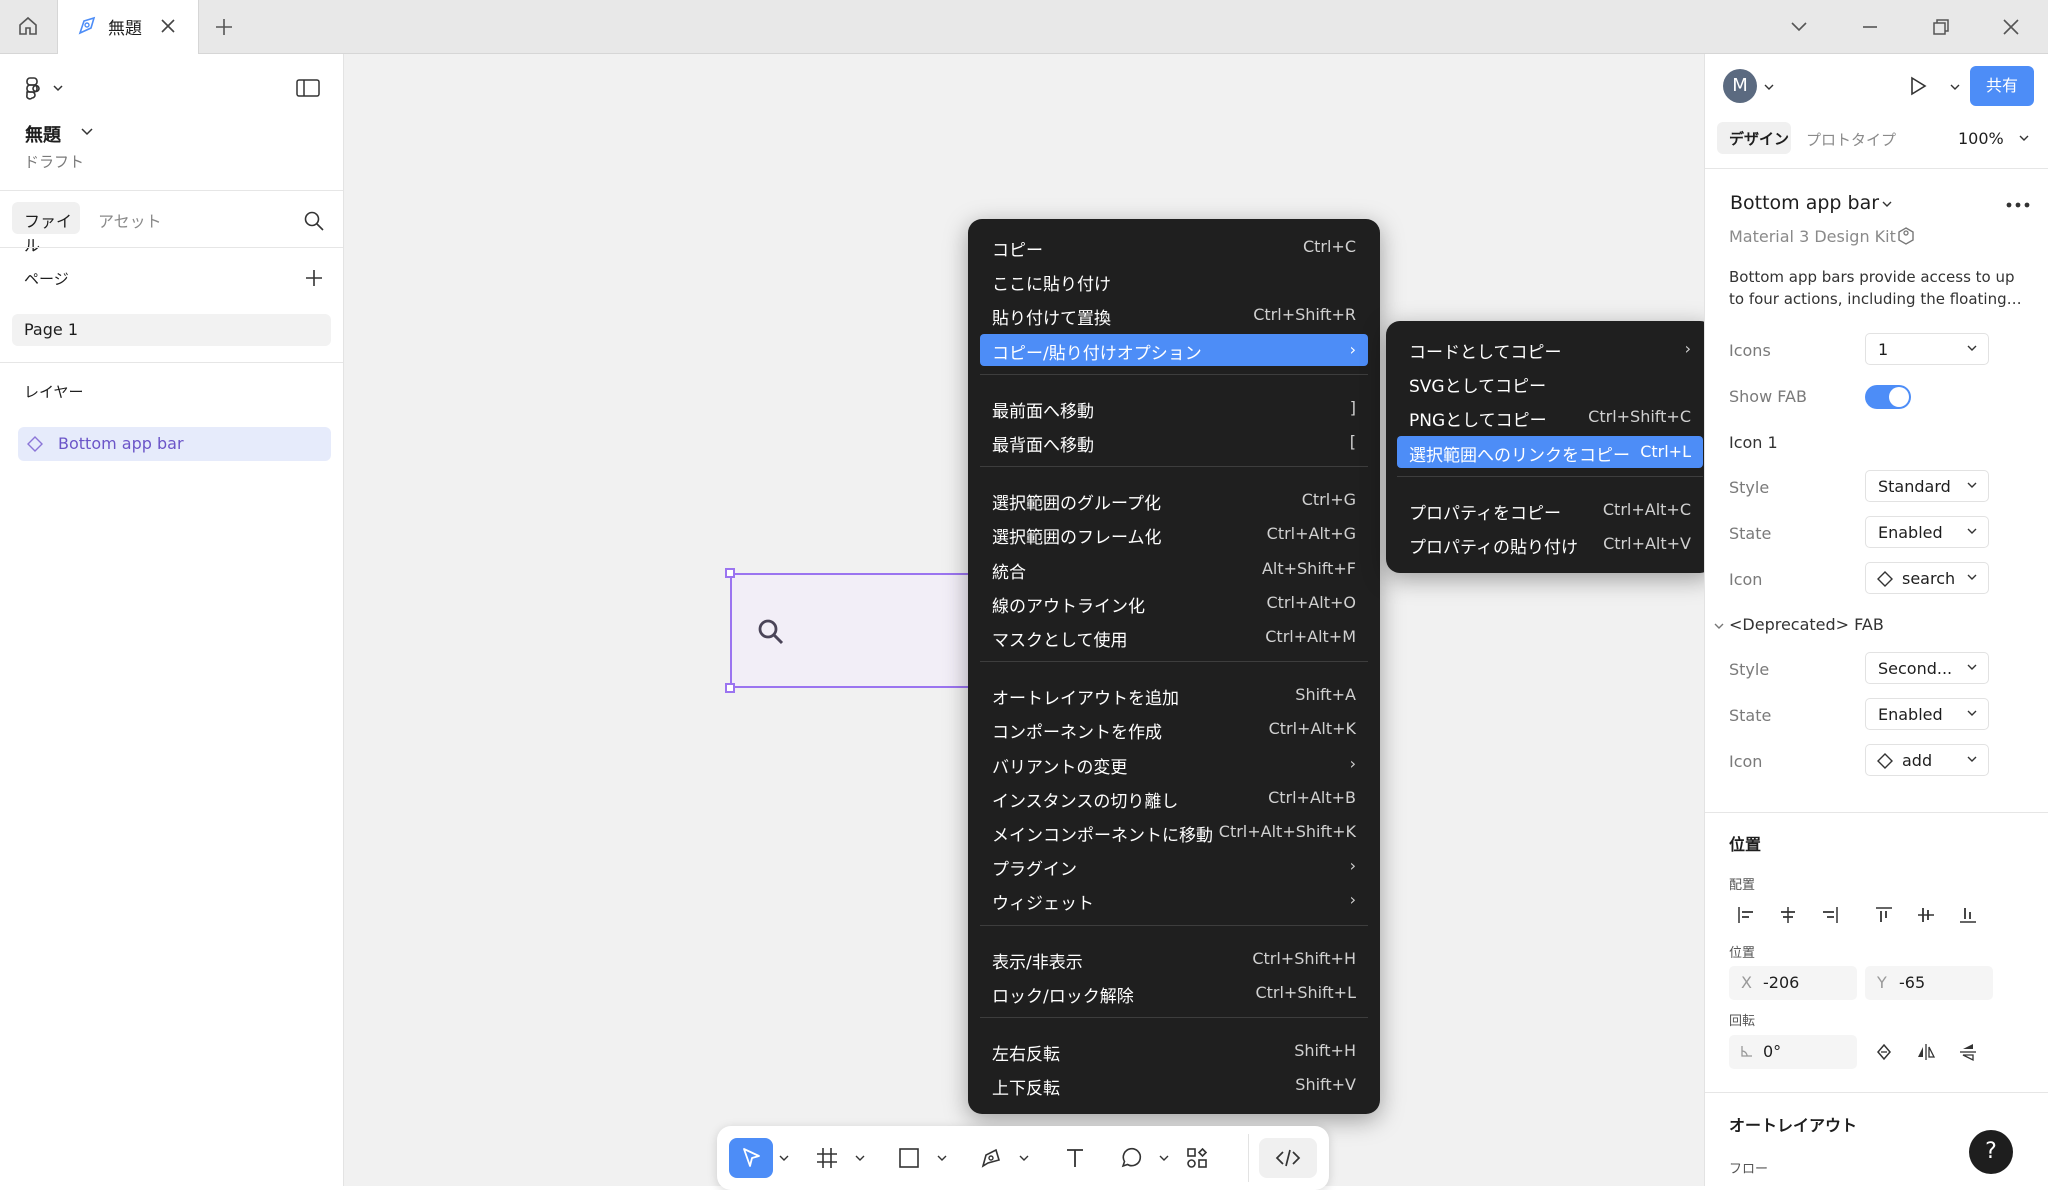 The height and width of the screenshot is (1190, 2048). I want to click on menu-item-shortcut: Ctrl+Shift+C, so click(1639, 417).